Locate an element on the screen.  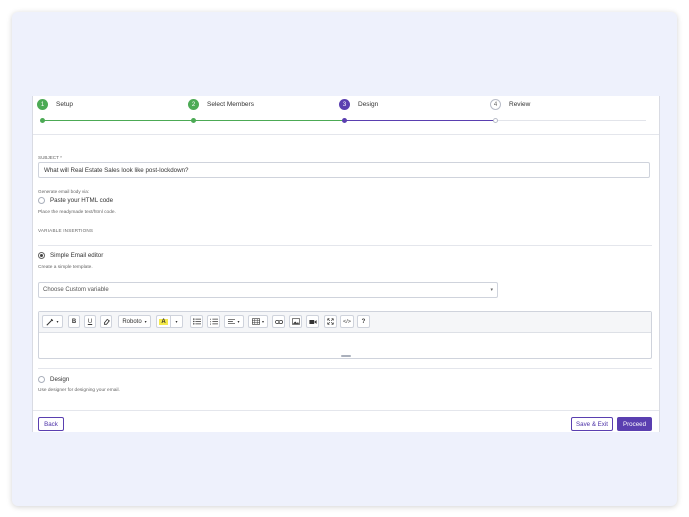
radio-label: Design is located at coordinates (60, 379).